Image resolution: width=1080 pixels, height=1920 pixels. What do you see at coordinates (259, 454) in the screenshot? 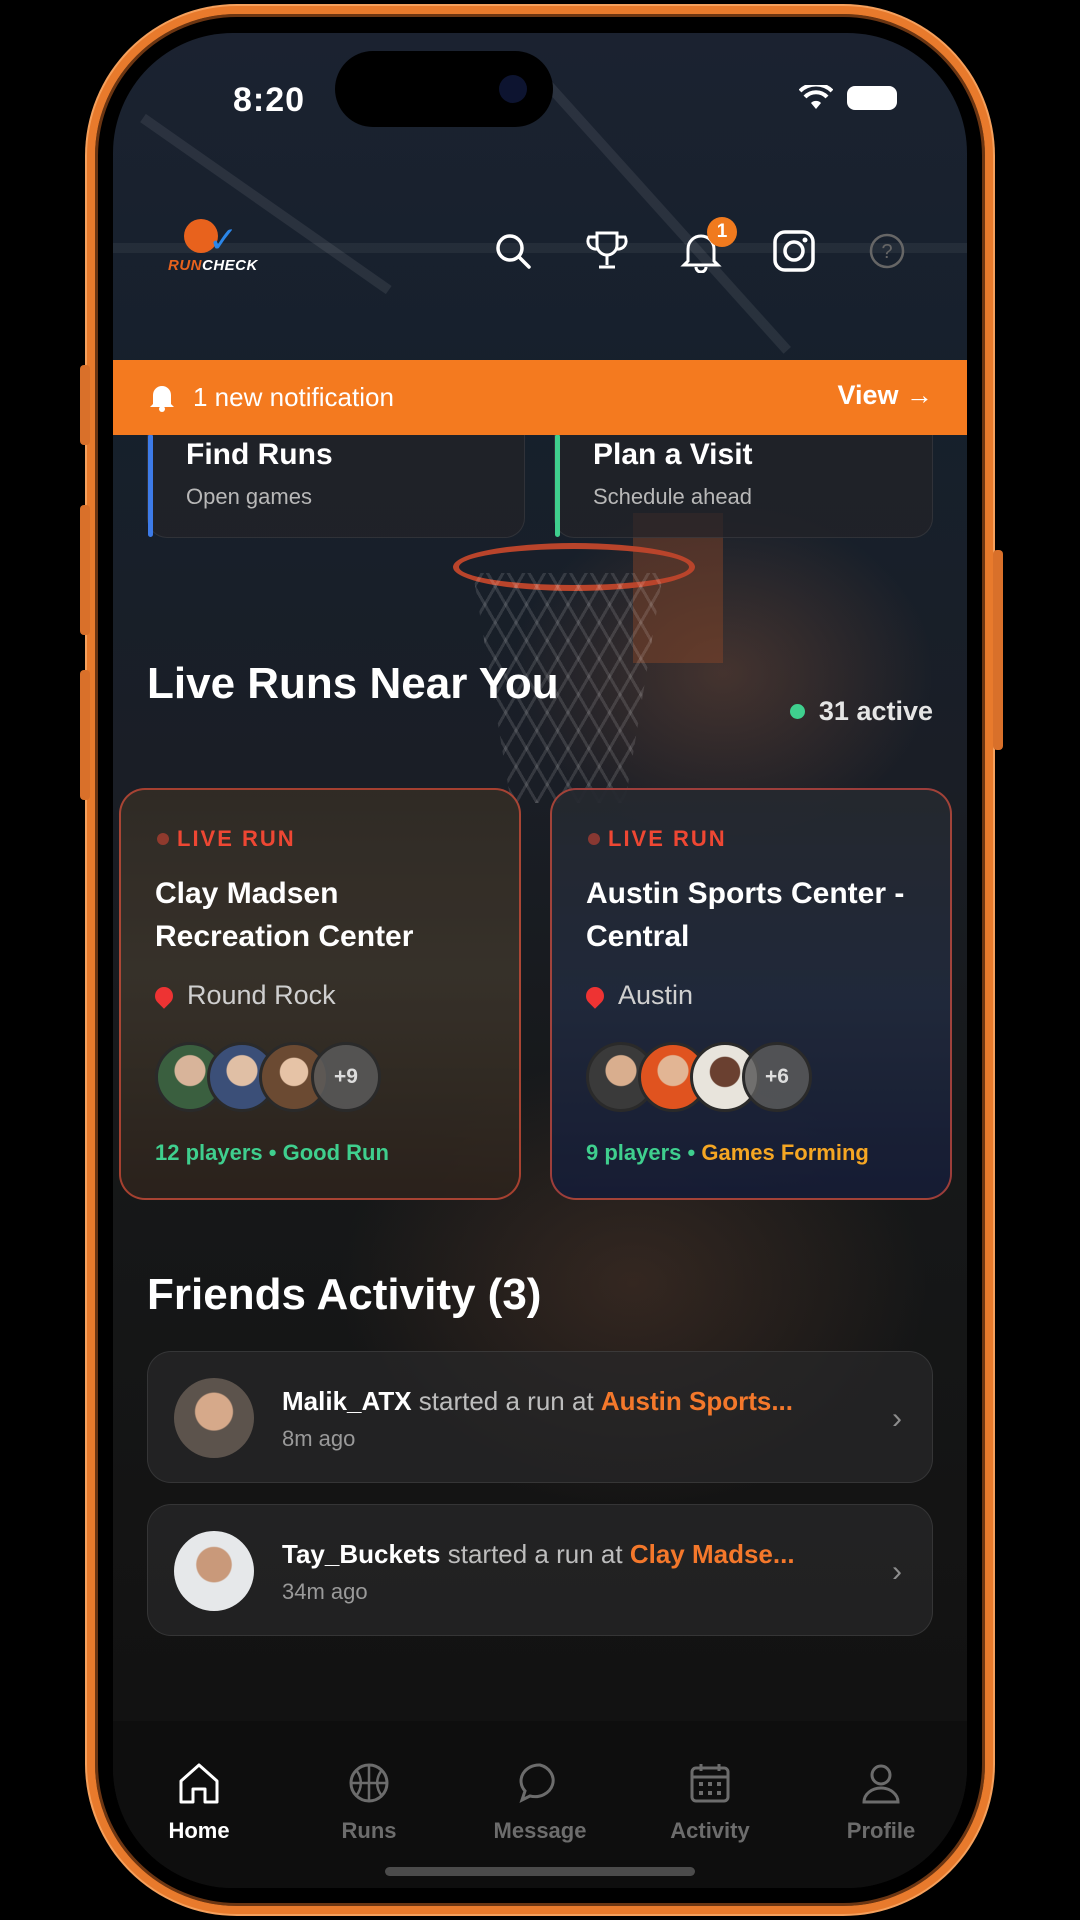
I see `action-title: Find Runs` at bounding box center [259, 454].